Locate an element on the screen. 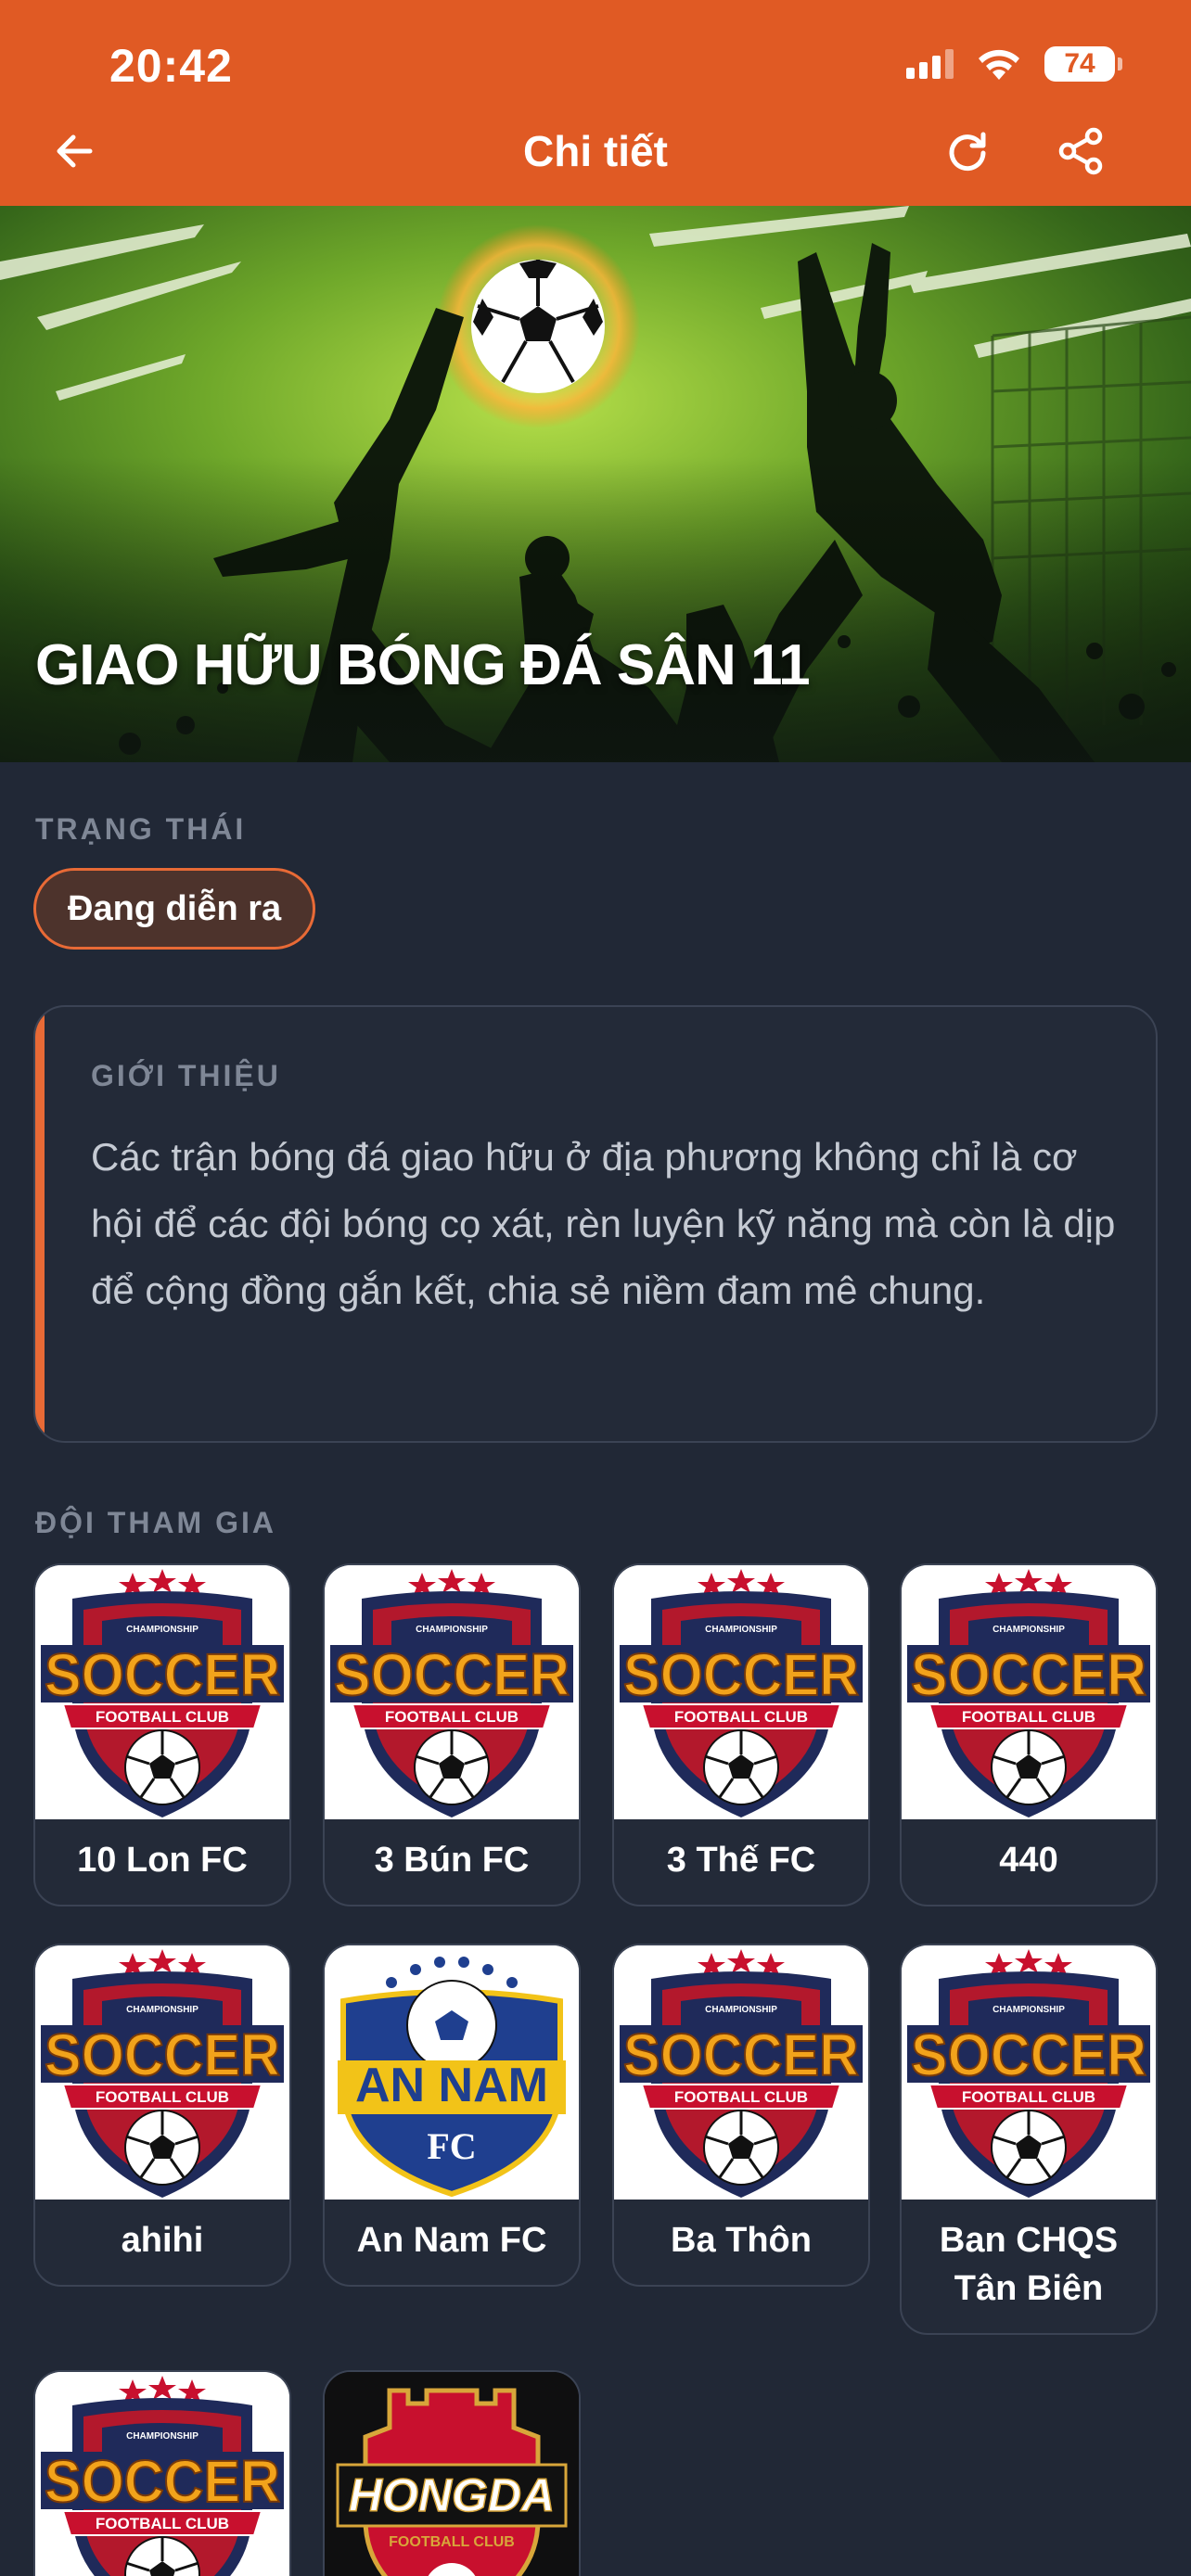 This screenshot has height=2576, width=1191. wifi-icon is located at coordinates (999, 64).